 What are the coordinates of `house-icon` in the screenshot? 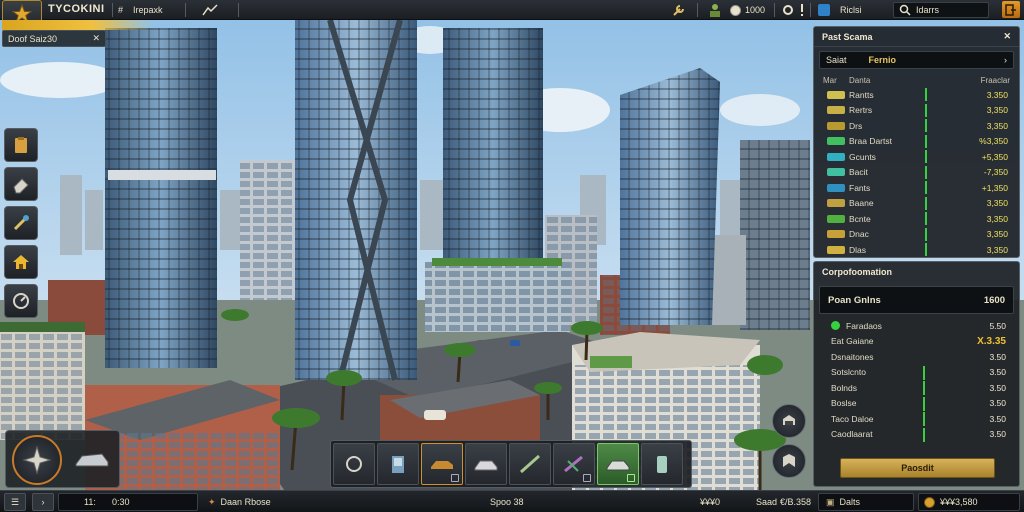 It's located at (21, 262).